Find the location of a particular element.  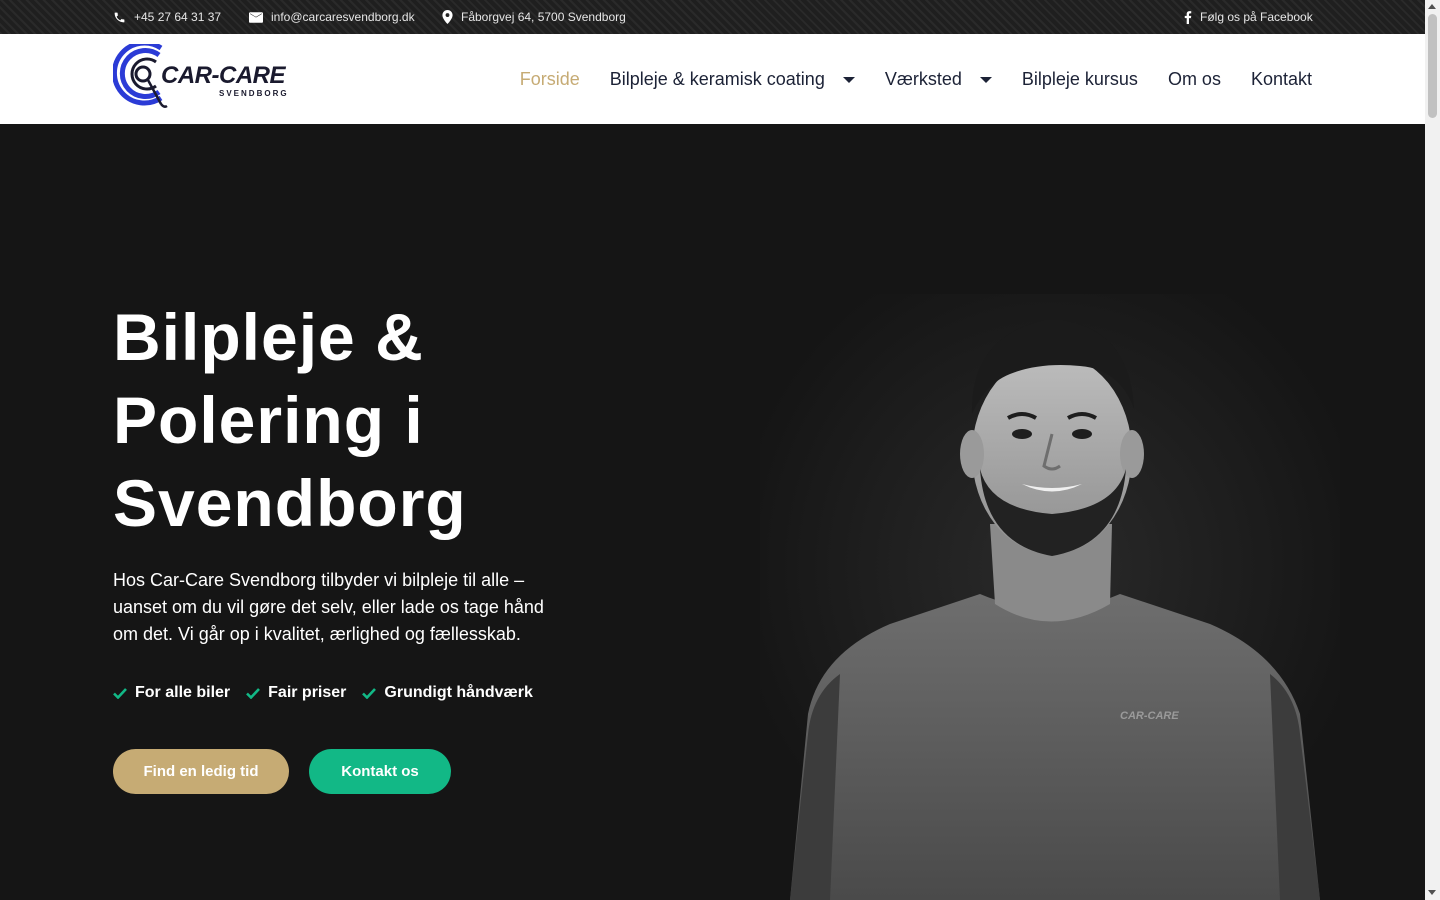

nav-item-label: Bilpleje & keramisk coating is located at coordinates (717, 78).